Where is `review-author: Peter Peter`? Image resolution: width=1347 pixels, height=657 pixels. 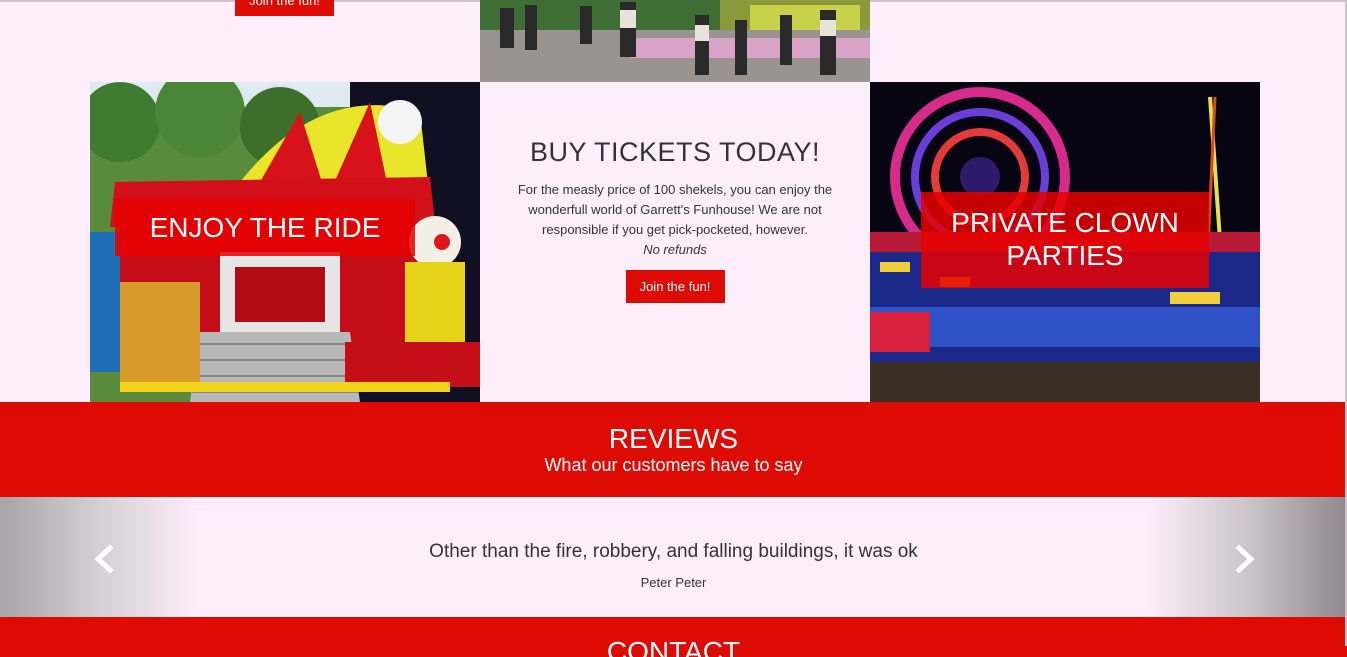 review-author: Peter Peter is located at coordinates (673, 582).